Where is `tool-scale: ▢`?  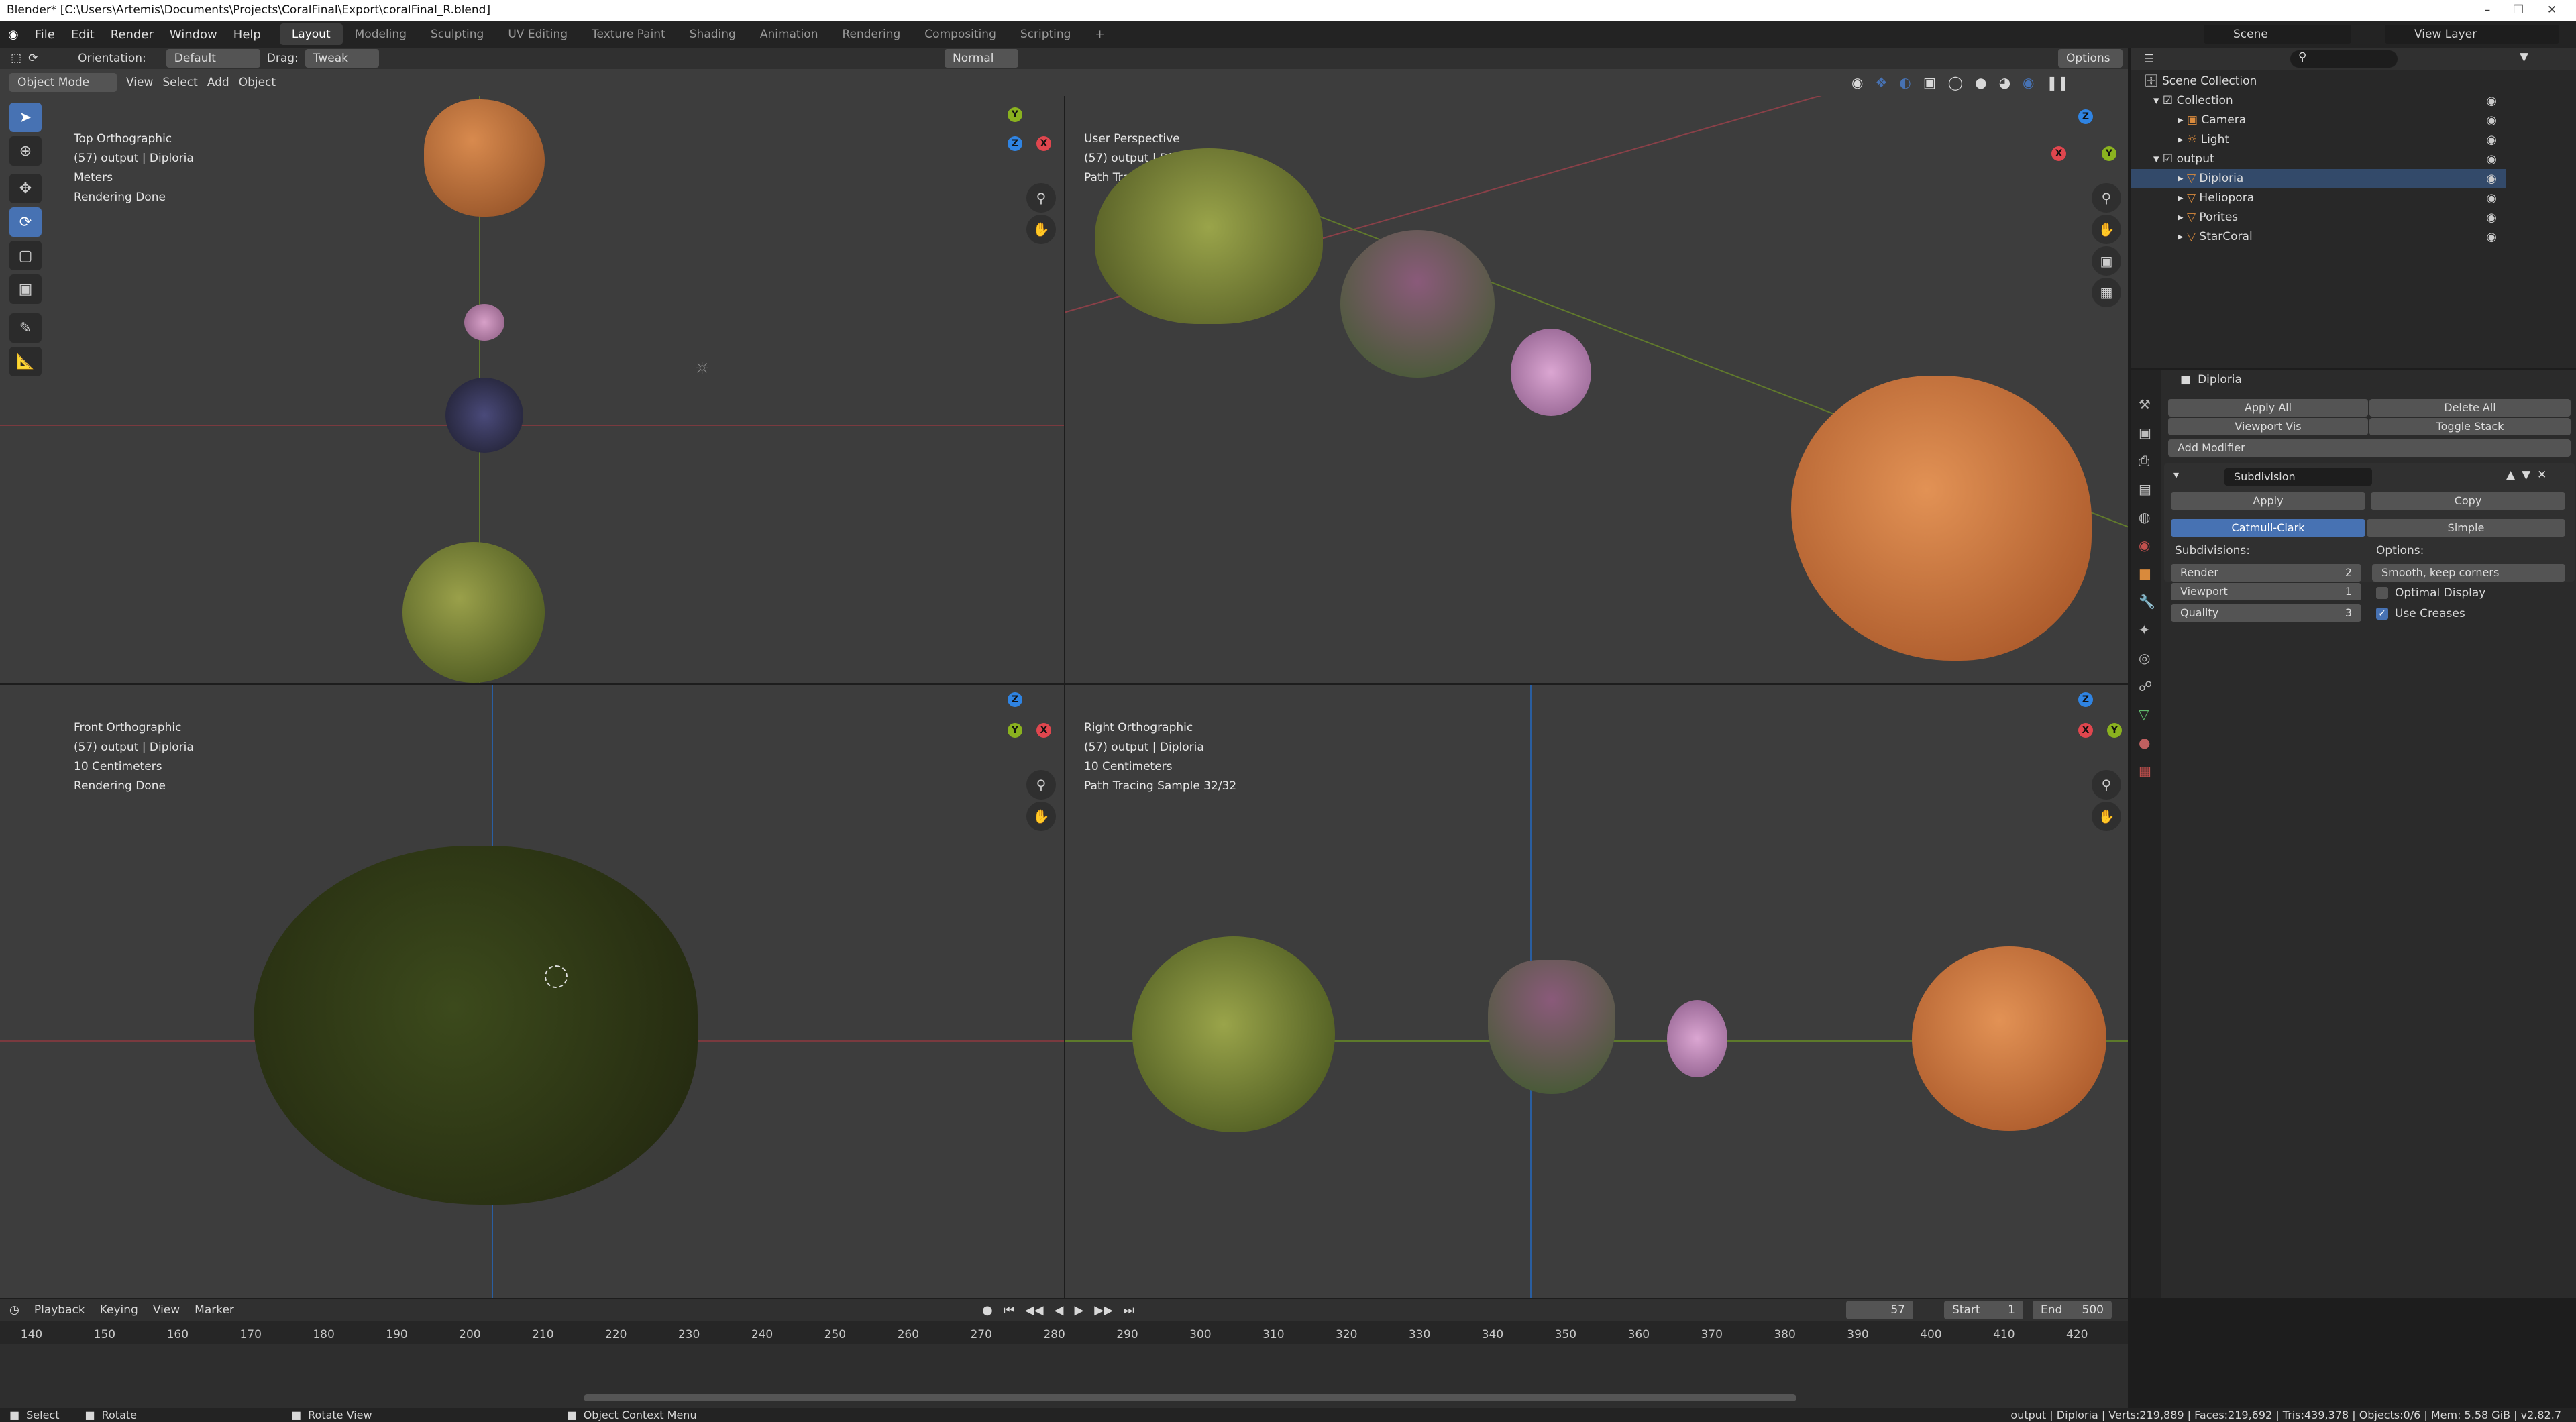
tool-scale: ▢ is located at coordinates (25, 256).